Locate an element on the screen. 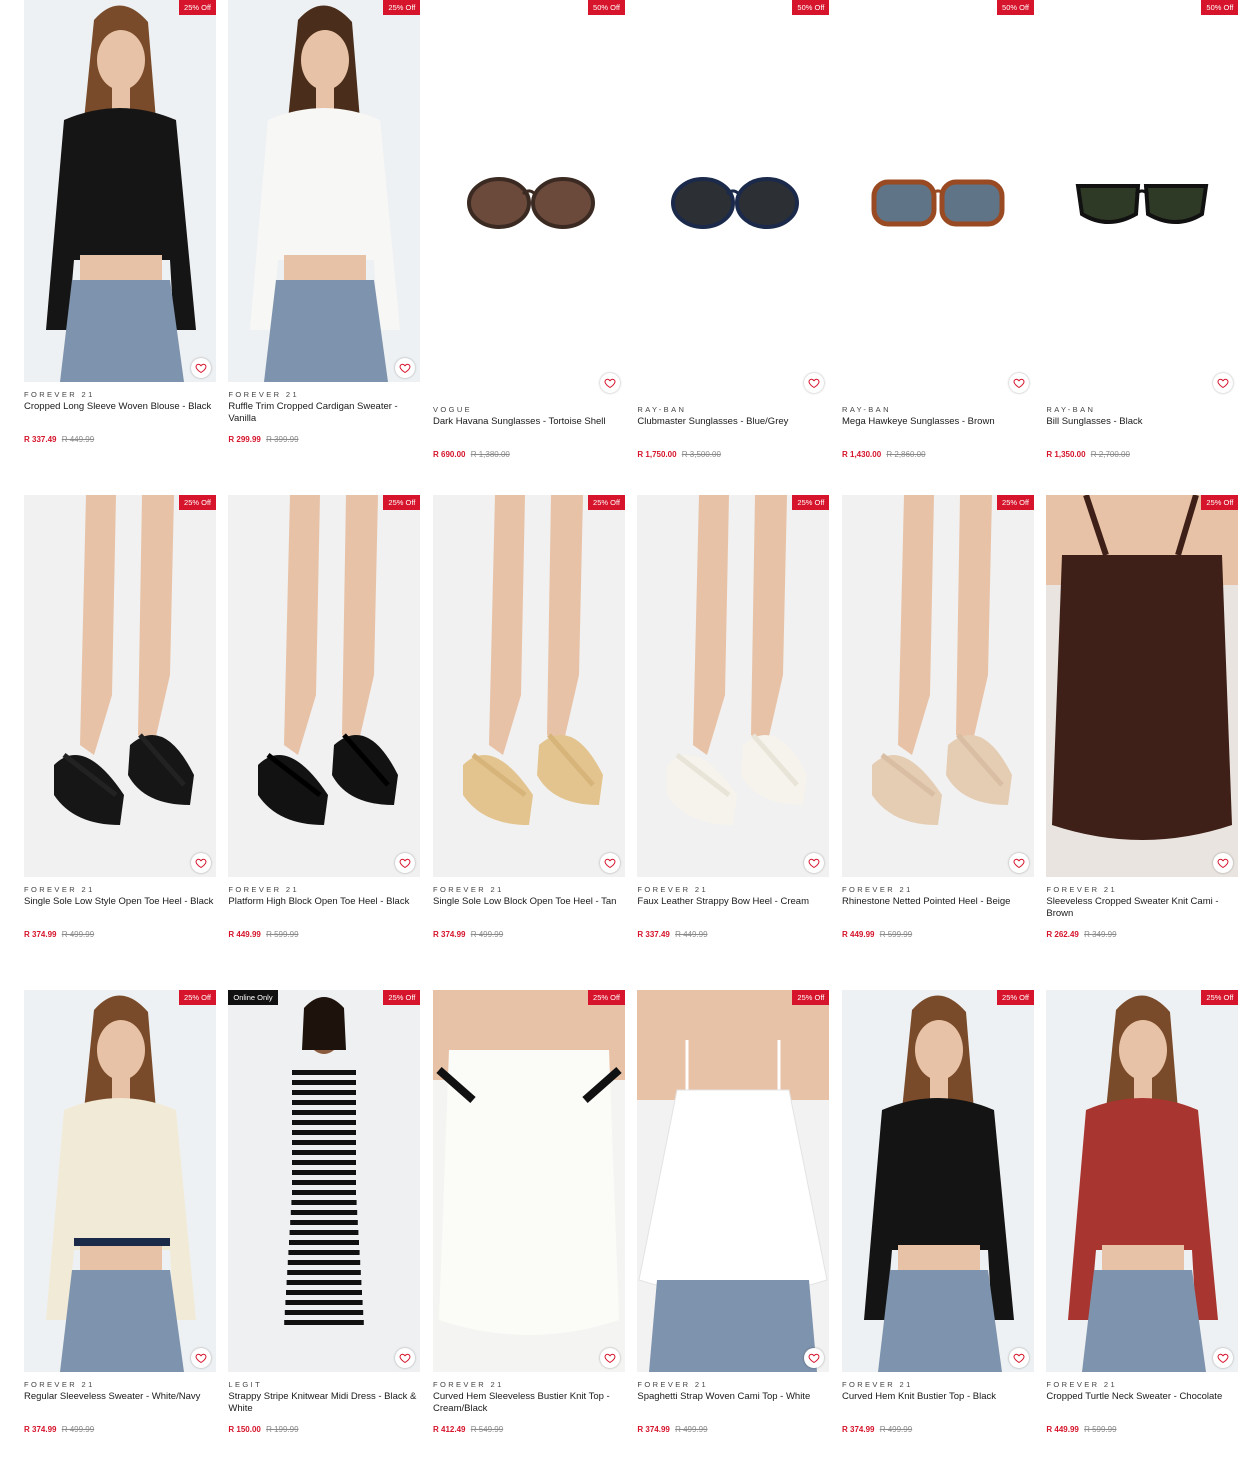  product-price: R 1,430.00 R 2,860.00 is located at coordinates (938, 455).